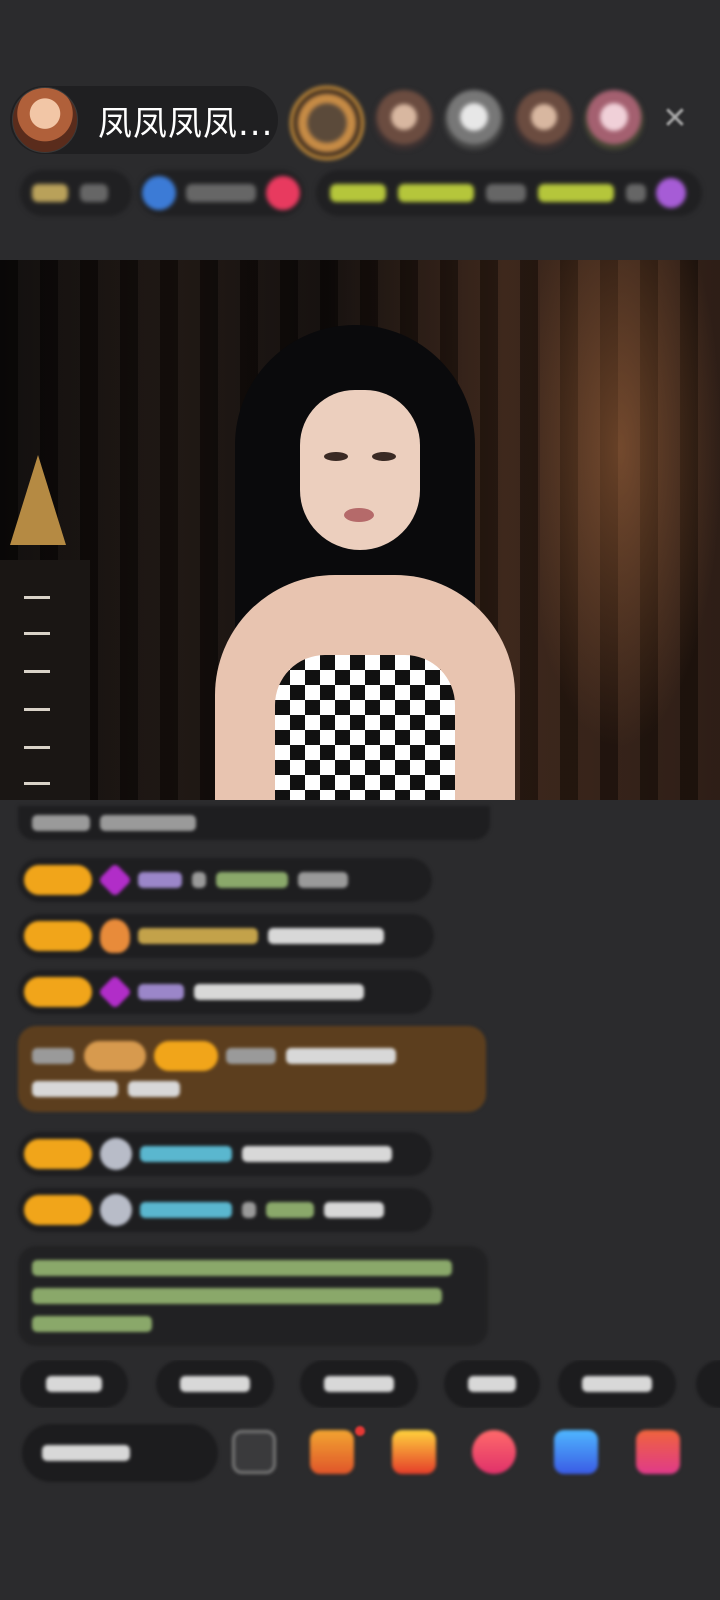 The image size is (720, 1600). Describe the element at coordinates (576, 1452) in the screenshot. I see `game-icon` at that location.